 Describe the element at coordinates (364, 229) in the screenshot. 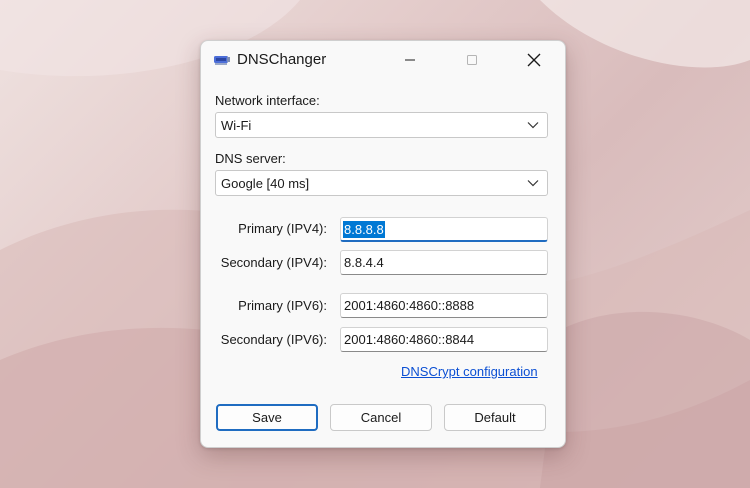

I see `primary-ipv4-value: 8.8.8.8` at that location.